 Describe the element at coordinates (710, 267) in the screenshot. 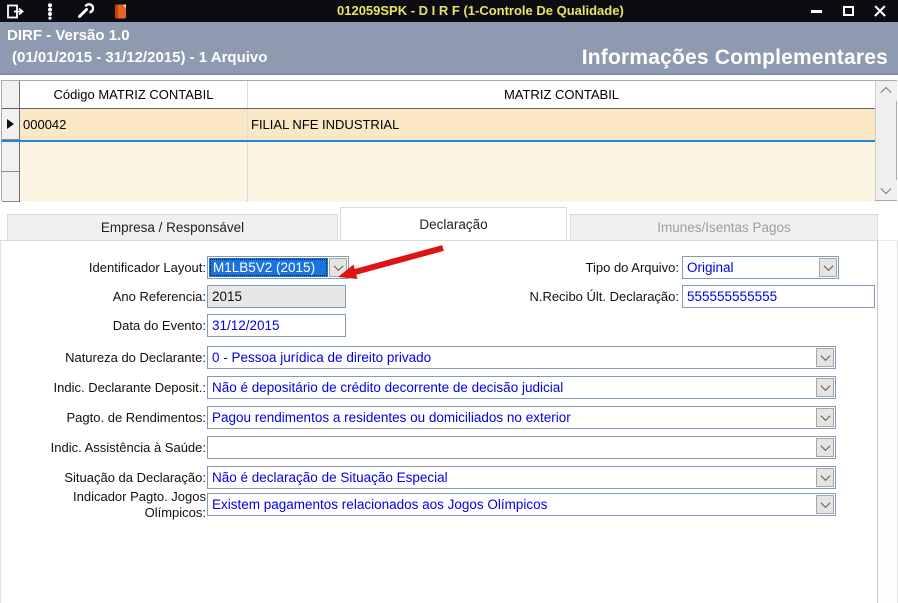

I see `tipo-arquivo-value: Original` at that location.